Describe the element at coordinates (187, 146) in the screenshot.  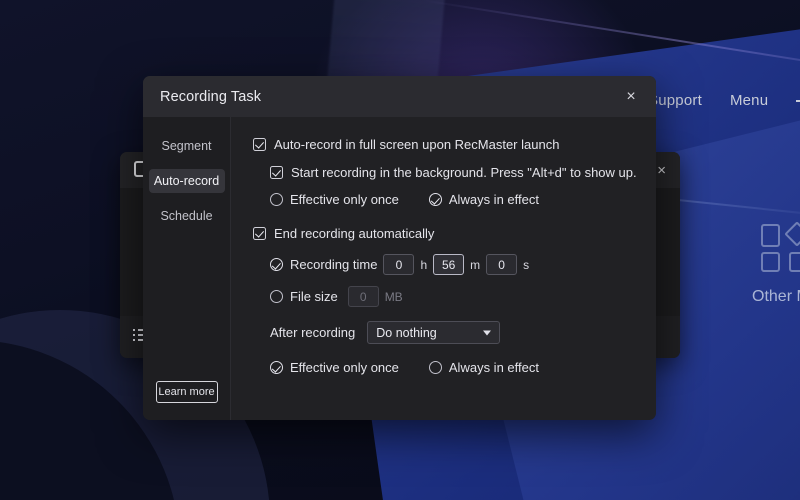
I see `sidebar-item-segment: Segment` at that location.